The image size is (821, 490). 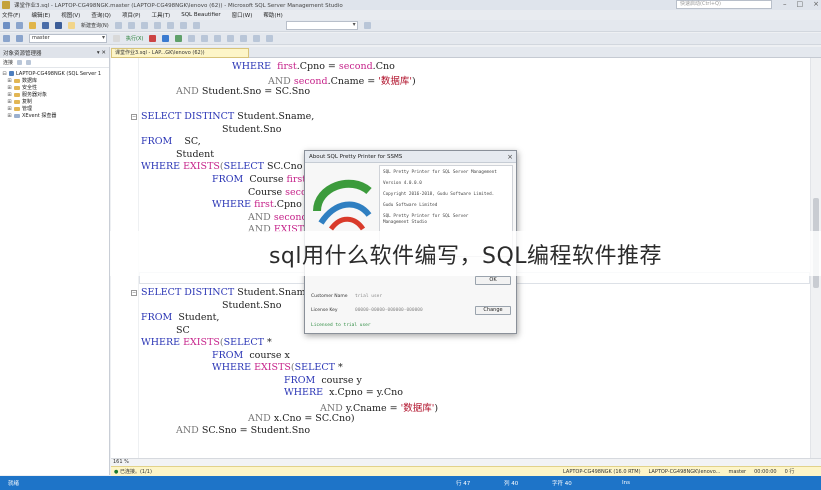 I want to click on save-icon, so click(x=45, y=25).